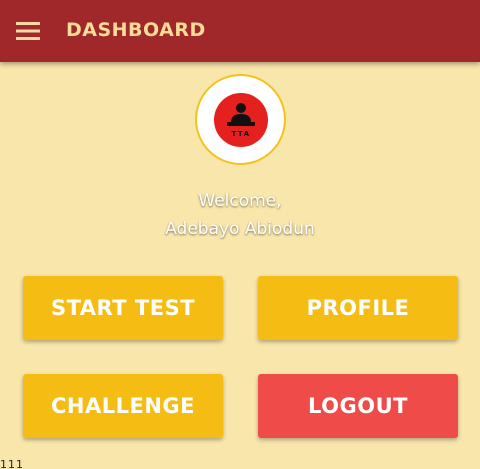  I want to click on hamburger-menu-icon, so click(28, 31).